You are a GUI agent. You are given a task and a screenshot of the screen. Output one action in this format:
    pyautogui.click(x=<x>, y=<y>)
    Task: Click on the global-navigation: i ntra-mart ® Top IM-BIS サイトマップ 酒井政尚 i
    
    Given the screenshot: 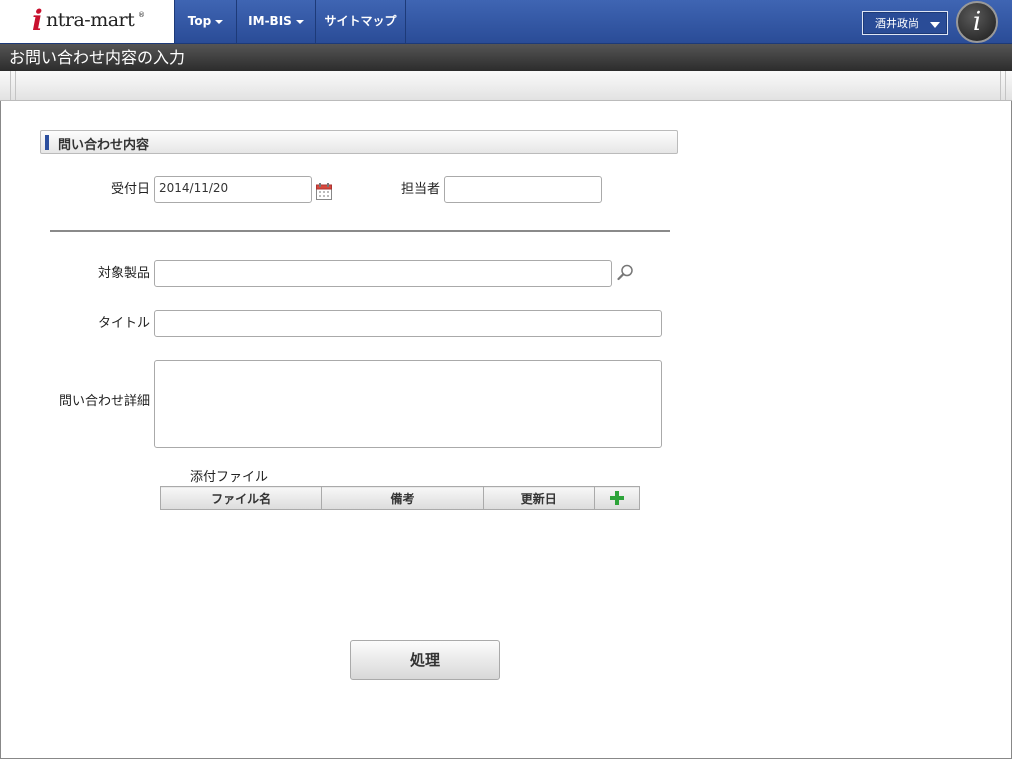 What is the action you would take?
    pyautogui.click(x=506, y=22)
    